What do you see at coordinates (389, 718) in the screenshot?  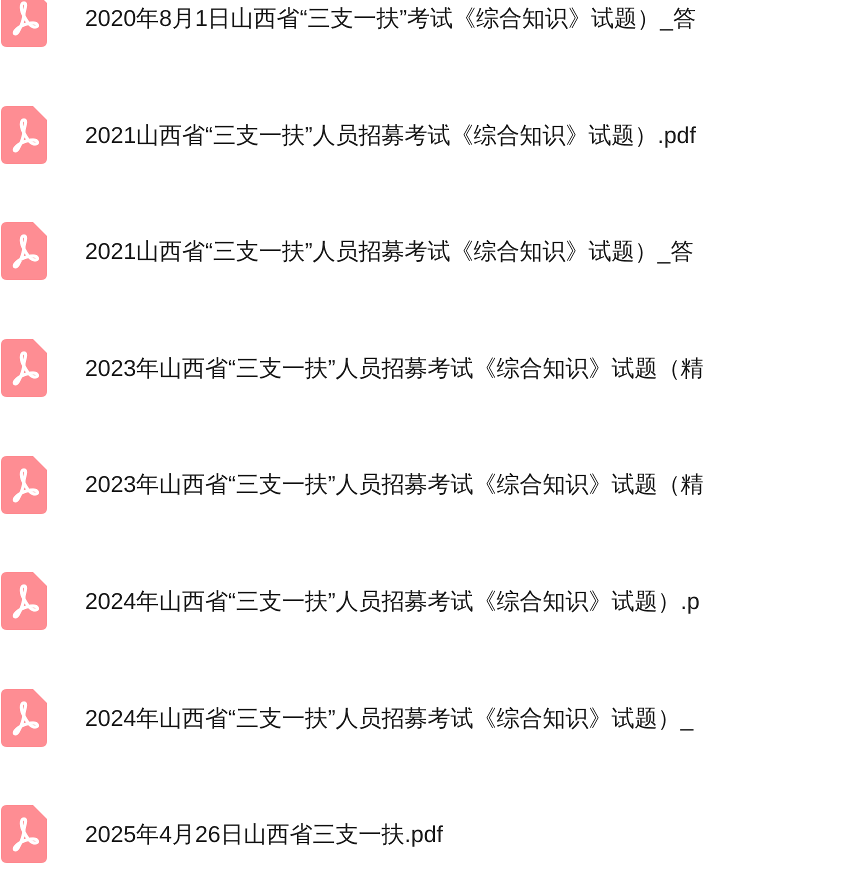 I see `file-name: 2024年山西省“三支一扶”人员招募考试《综合知识》试题）_` at bounding box center [389, 718].